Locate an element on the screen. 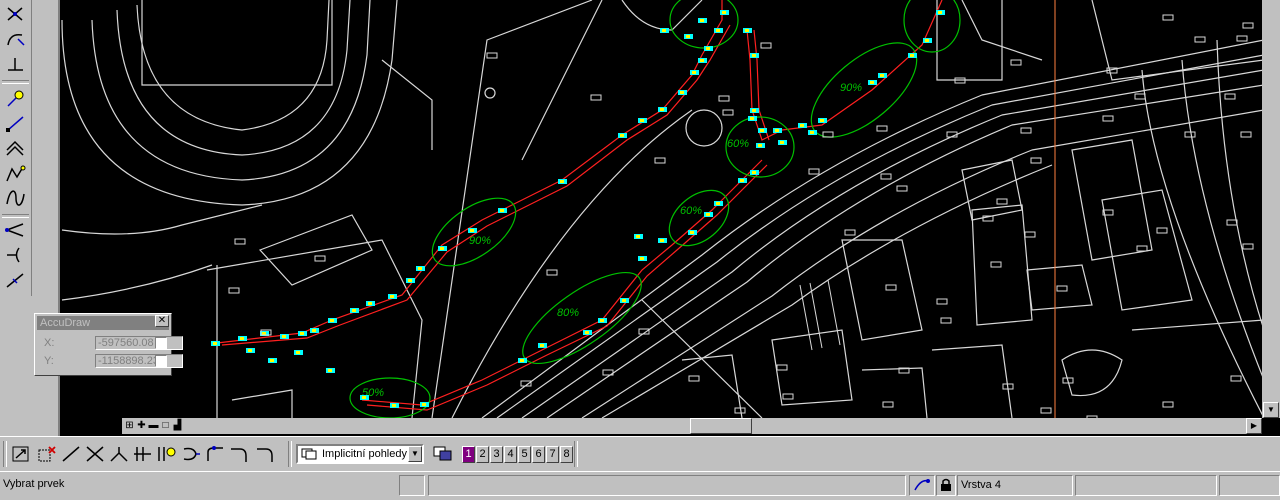 This screenshot has width=1280, height=500. x-lock-checkbox is located at coordinates (161, 343).